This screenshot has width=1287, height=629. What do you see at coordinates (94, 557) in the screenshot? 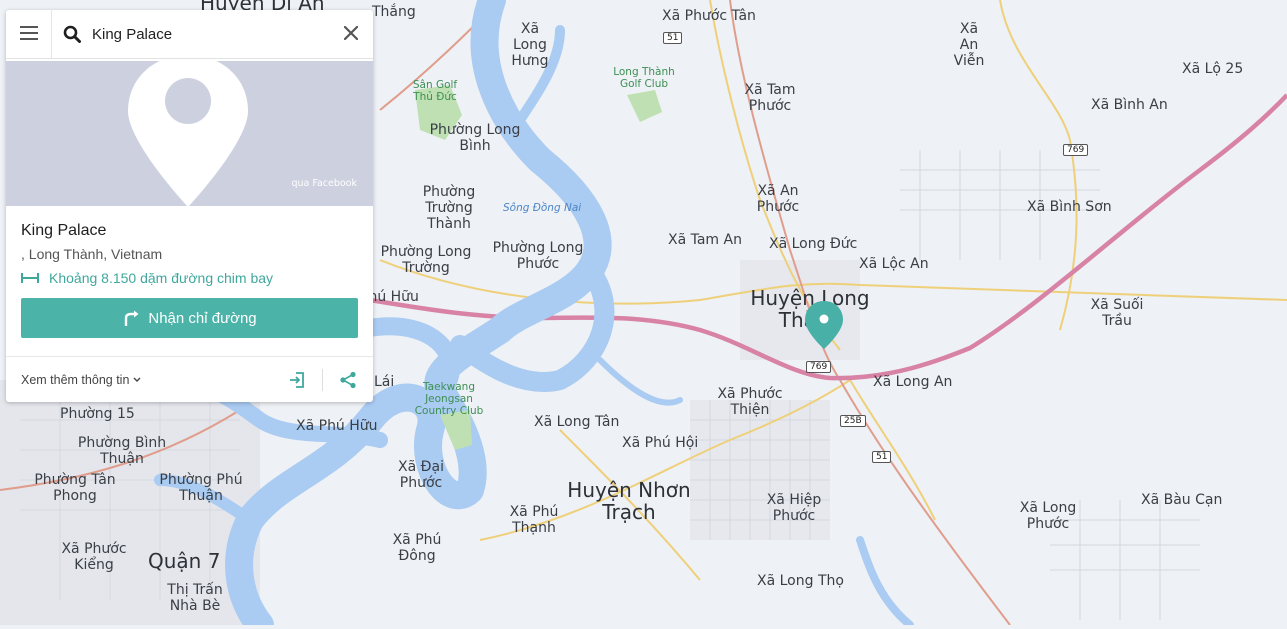
I see `map-label: Xã Phước Kiểng` at bounding box center [94, 557].